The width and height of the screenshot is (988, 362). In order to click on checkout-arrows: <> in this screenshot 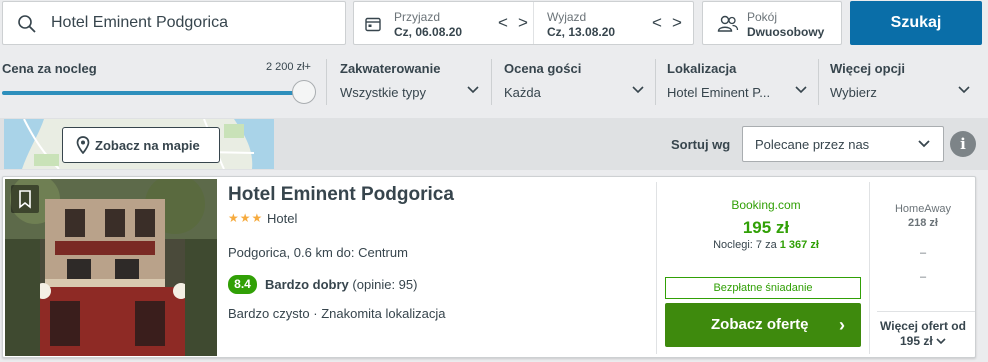, I will do `click(672, 23)`.